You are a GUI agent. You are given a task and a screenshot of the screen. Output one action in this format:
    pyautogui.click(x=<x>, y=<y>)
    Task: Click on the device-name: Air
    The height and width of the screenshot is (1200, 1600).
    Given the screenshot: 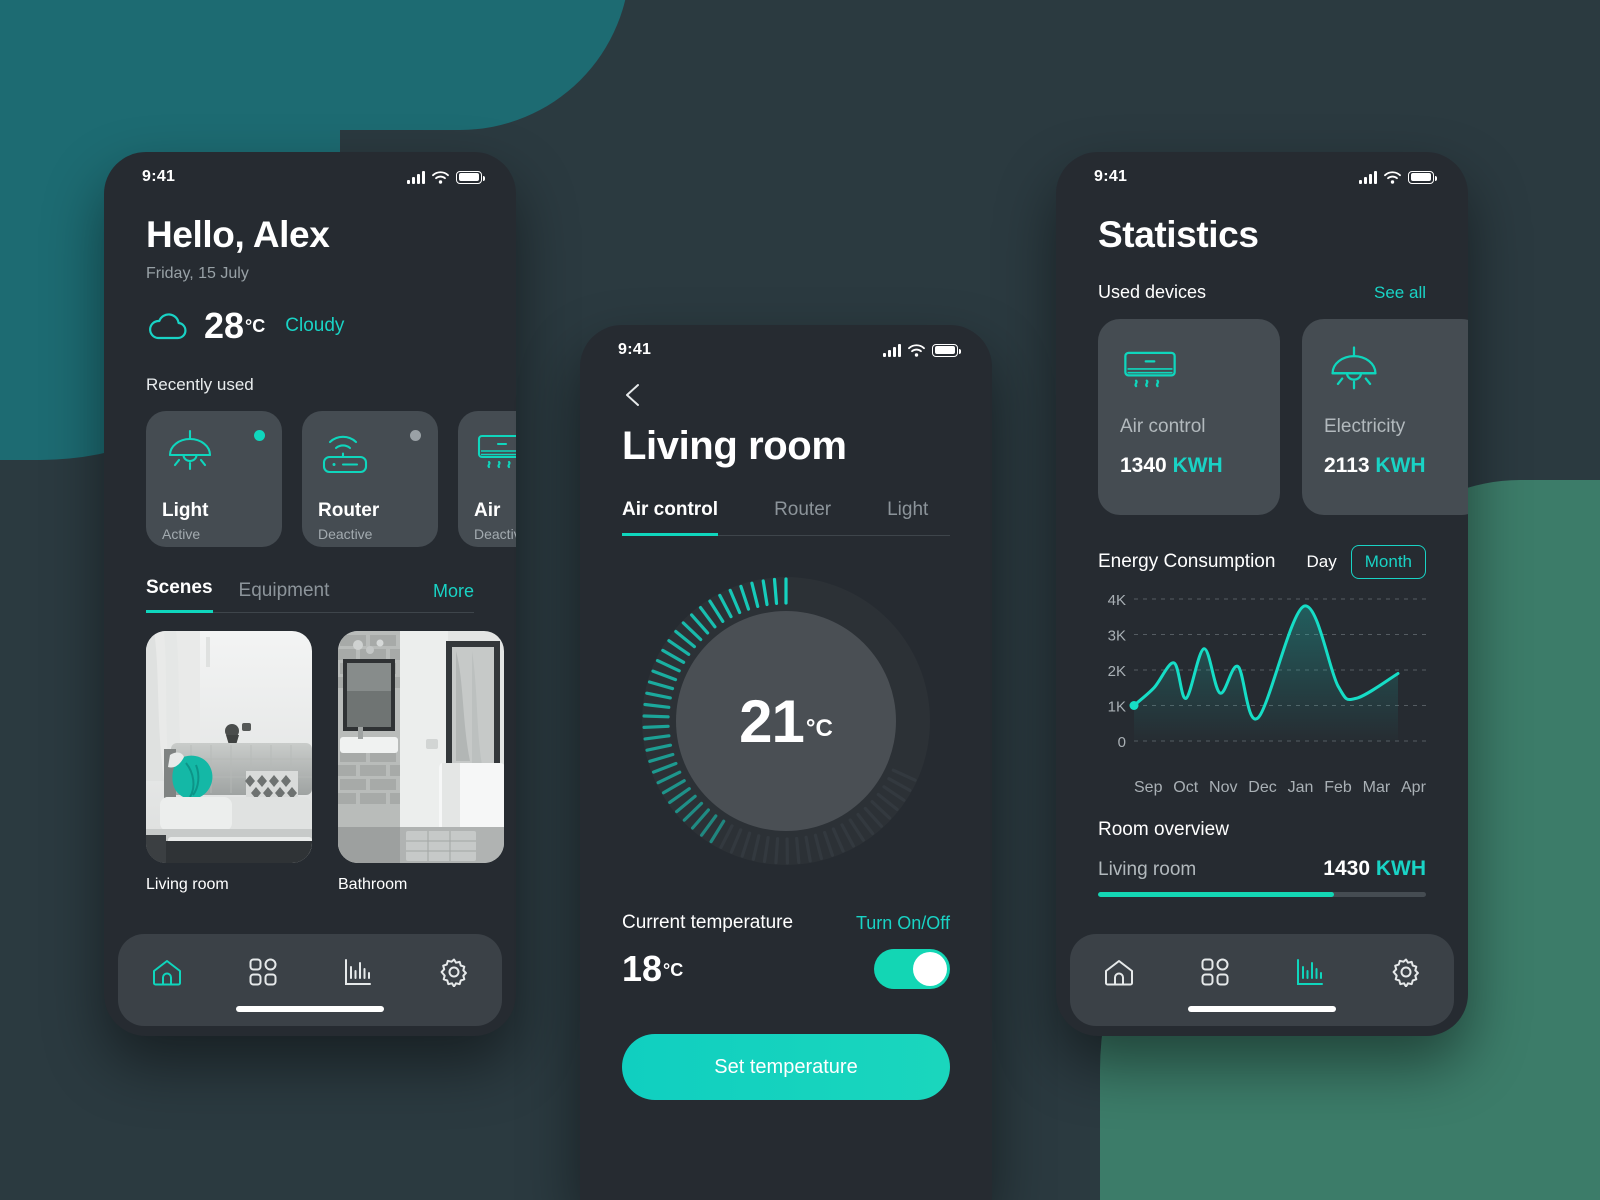 What is the action you would take?
    pyautogui.click(x=487, y=510)
    